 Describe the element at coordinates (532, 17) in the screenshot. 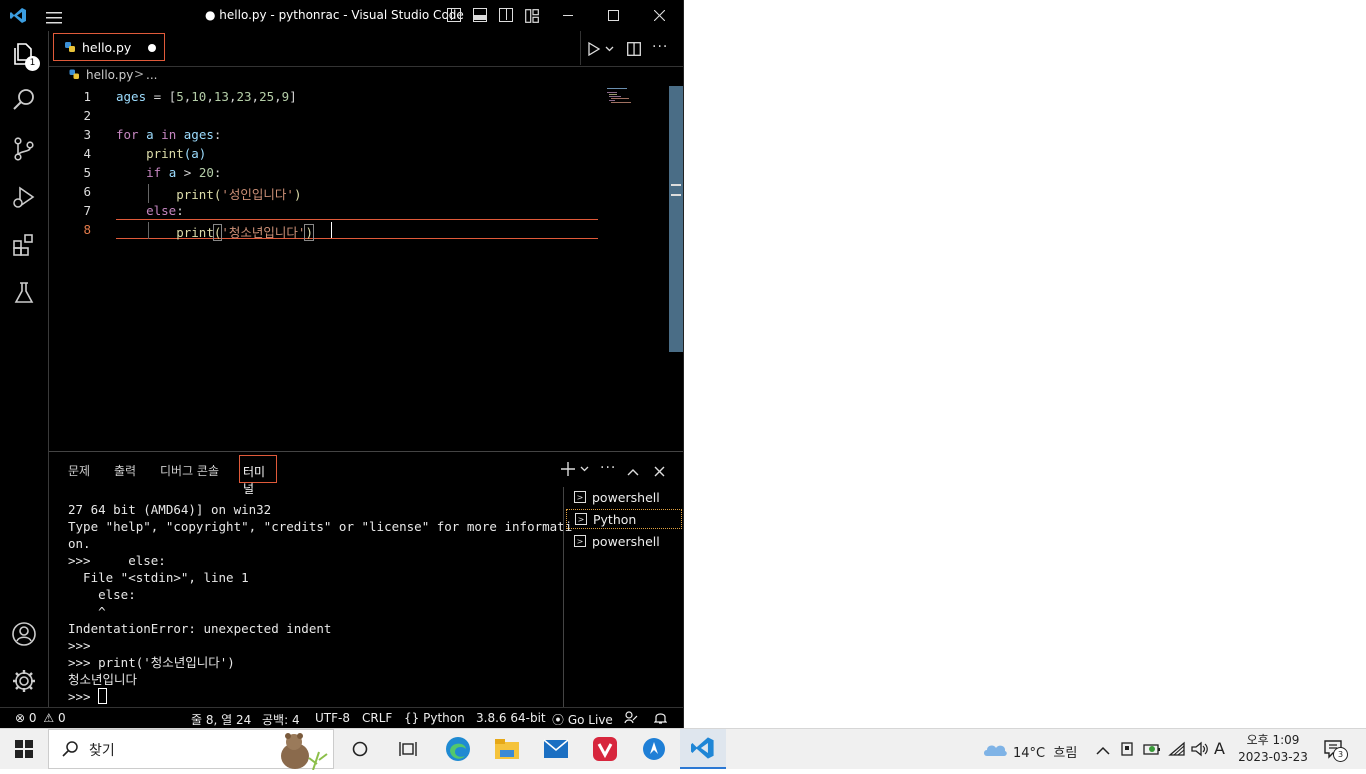

I see `customize-layout-icon` at that location.